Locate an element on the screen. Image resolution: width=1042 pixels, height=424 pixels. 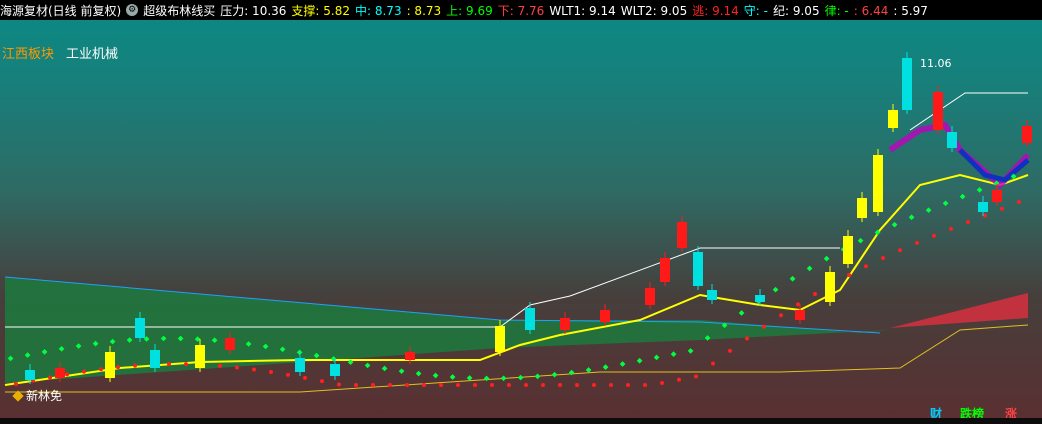
peak-label: 11.06 is located at coordinates (936, 63).